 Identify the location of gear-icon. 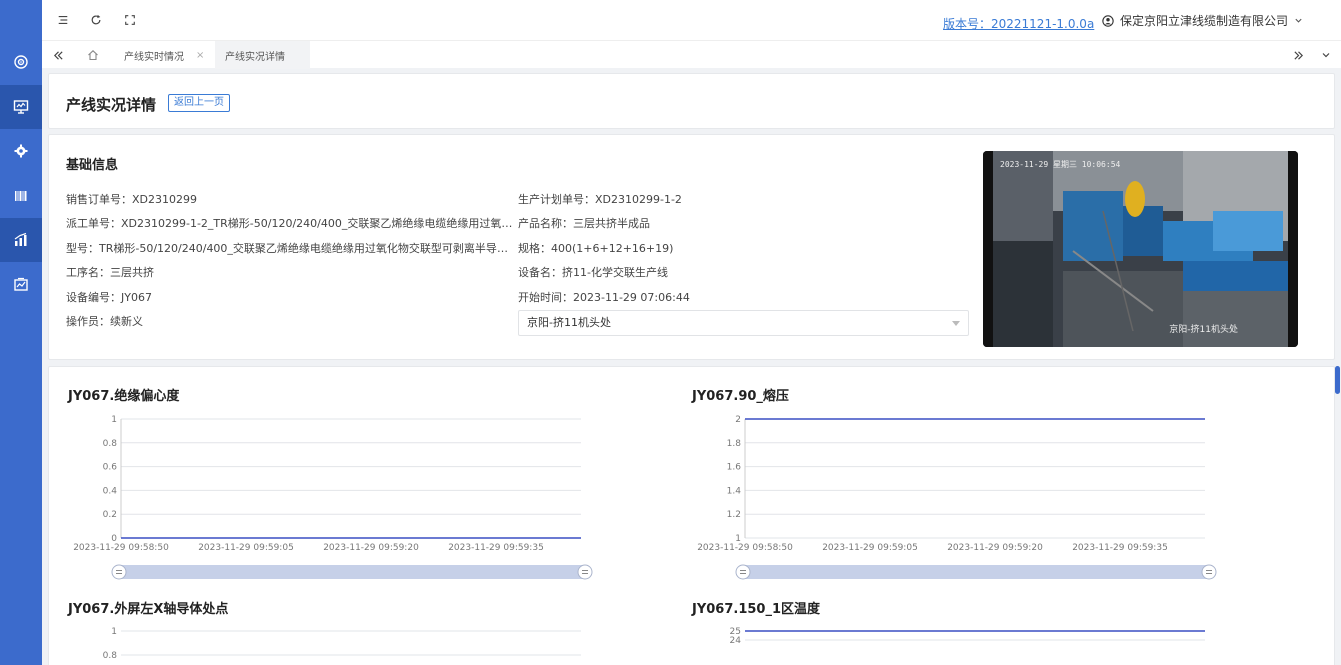
(21, 151).